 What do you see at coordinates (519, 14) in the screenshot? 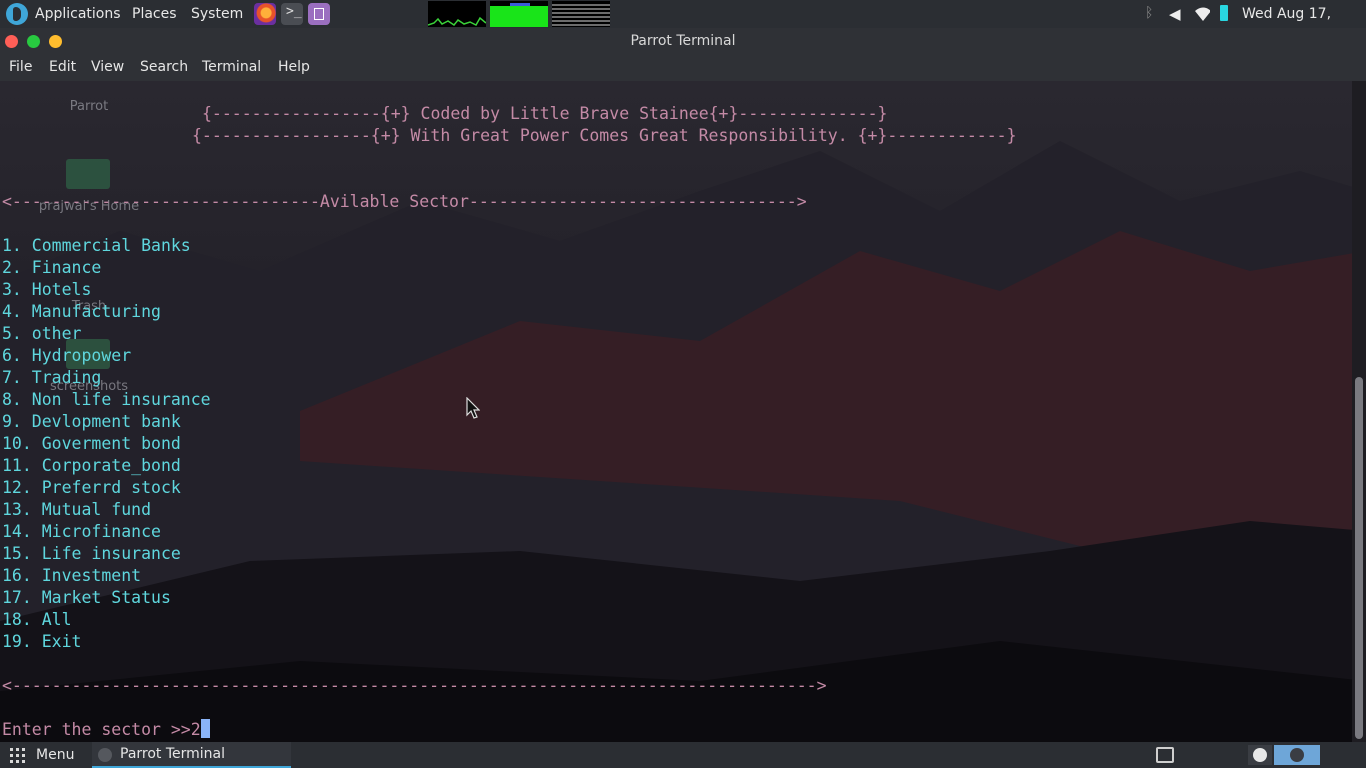
I see `memory-graph-icon` at bounding box center [519, 14].